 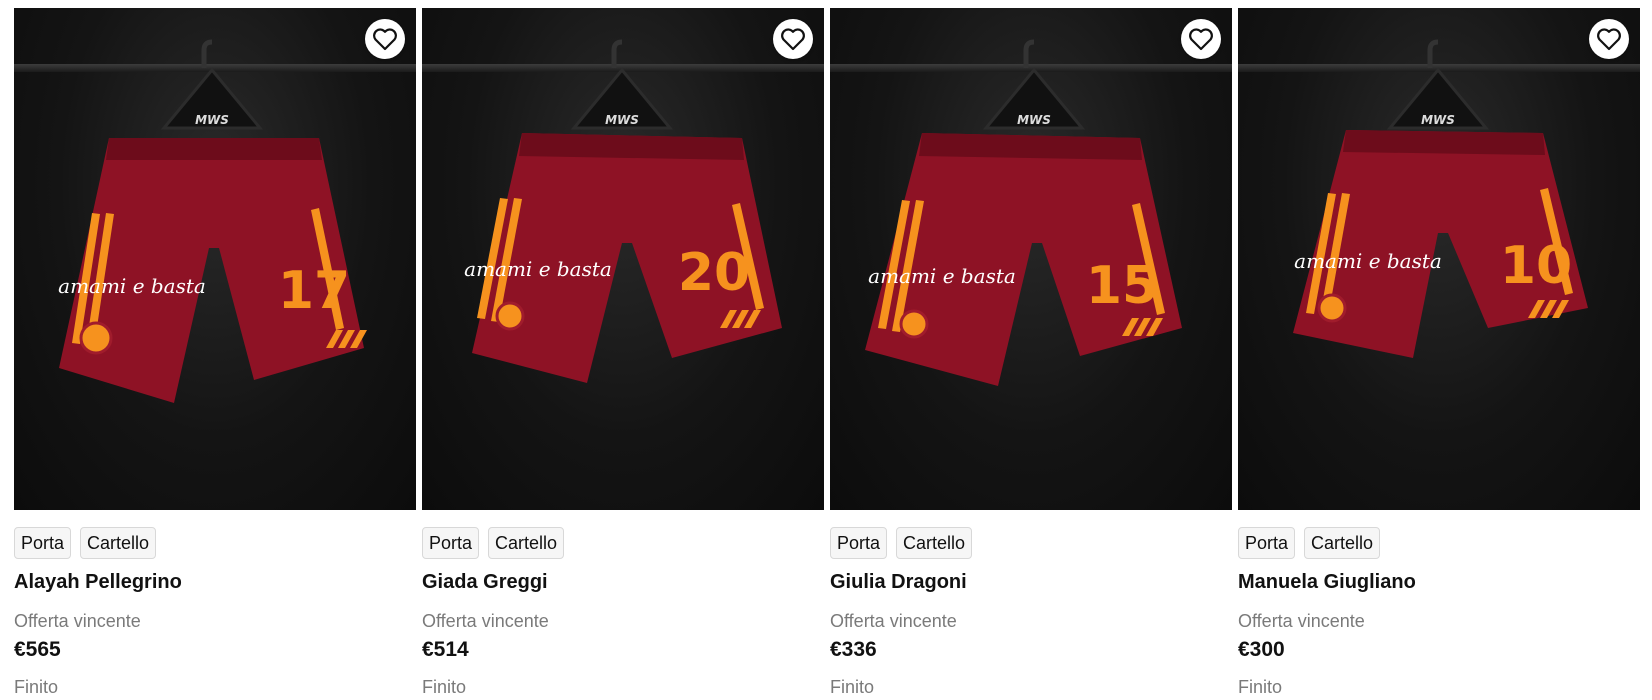 What do you see at coordinates (212, 221) in the screenshot?
I see `shorts-illustration: MWS 17 amami e basta` at bounding box center [212, 221].